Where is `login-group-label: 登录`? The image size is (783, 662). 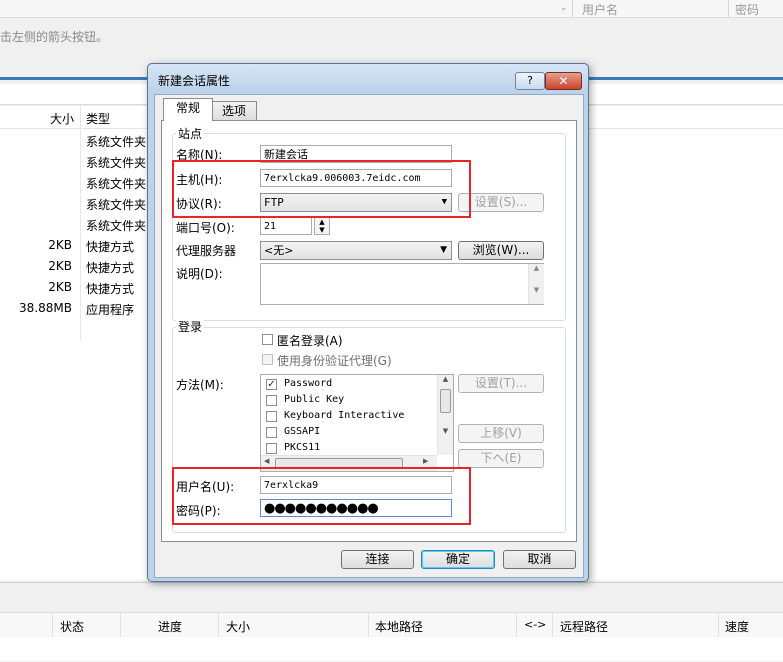 login-group-label: 登录 is located at coordinates (190, 326).